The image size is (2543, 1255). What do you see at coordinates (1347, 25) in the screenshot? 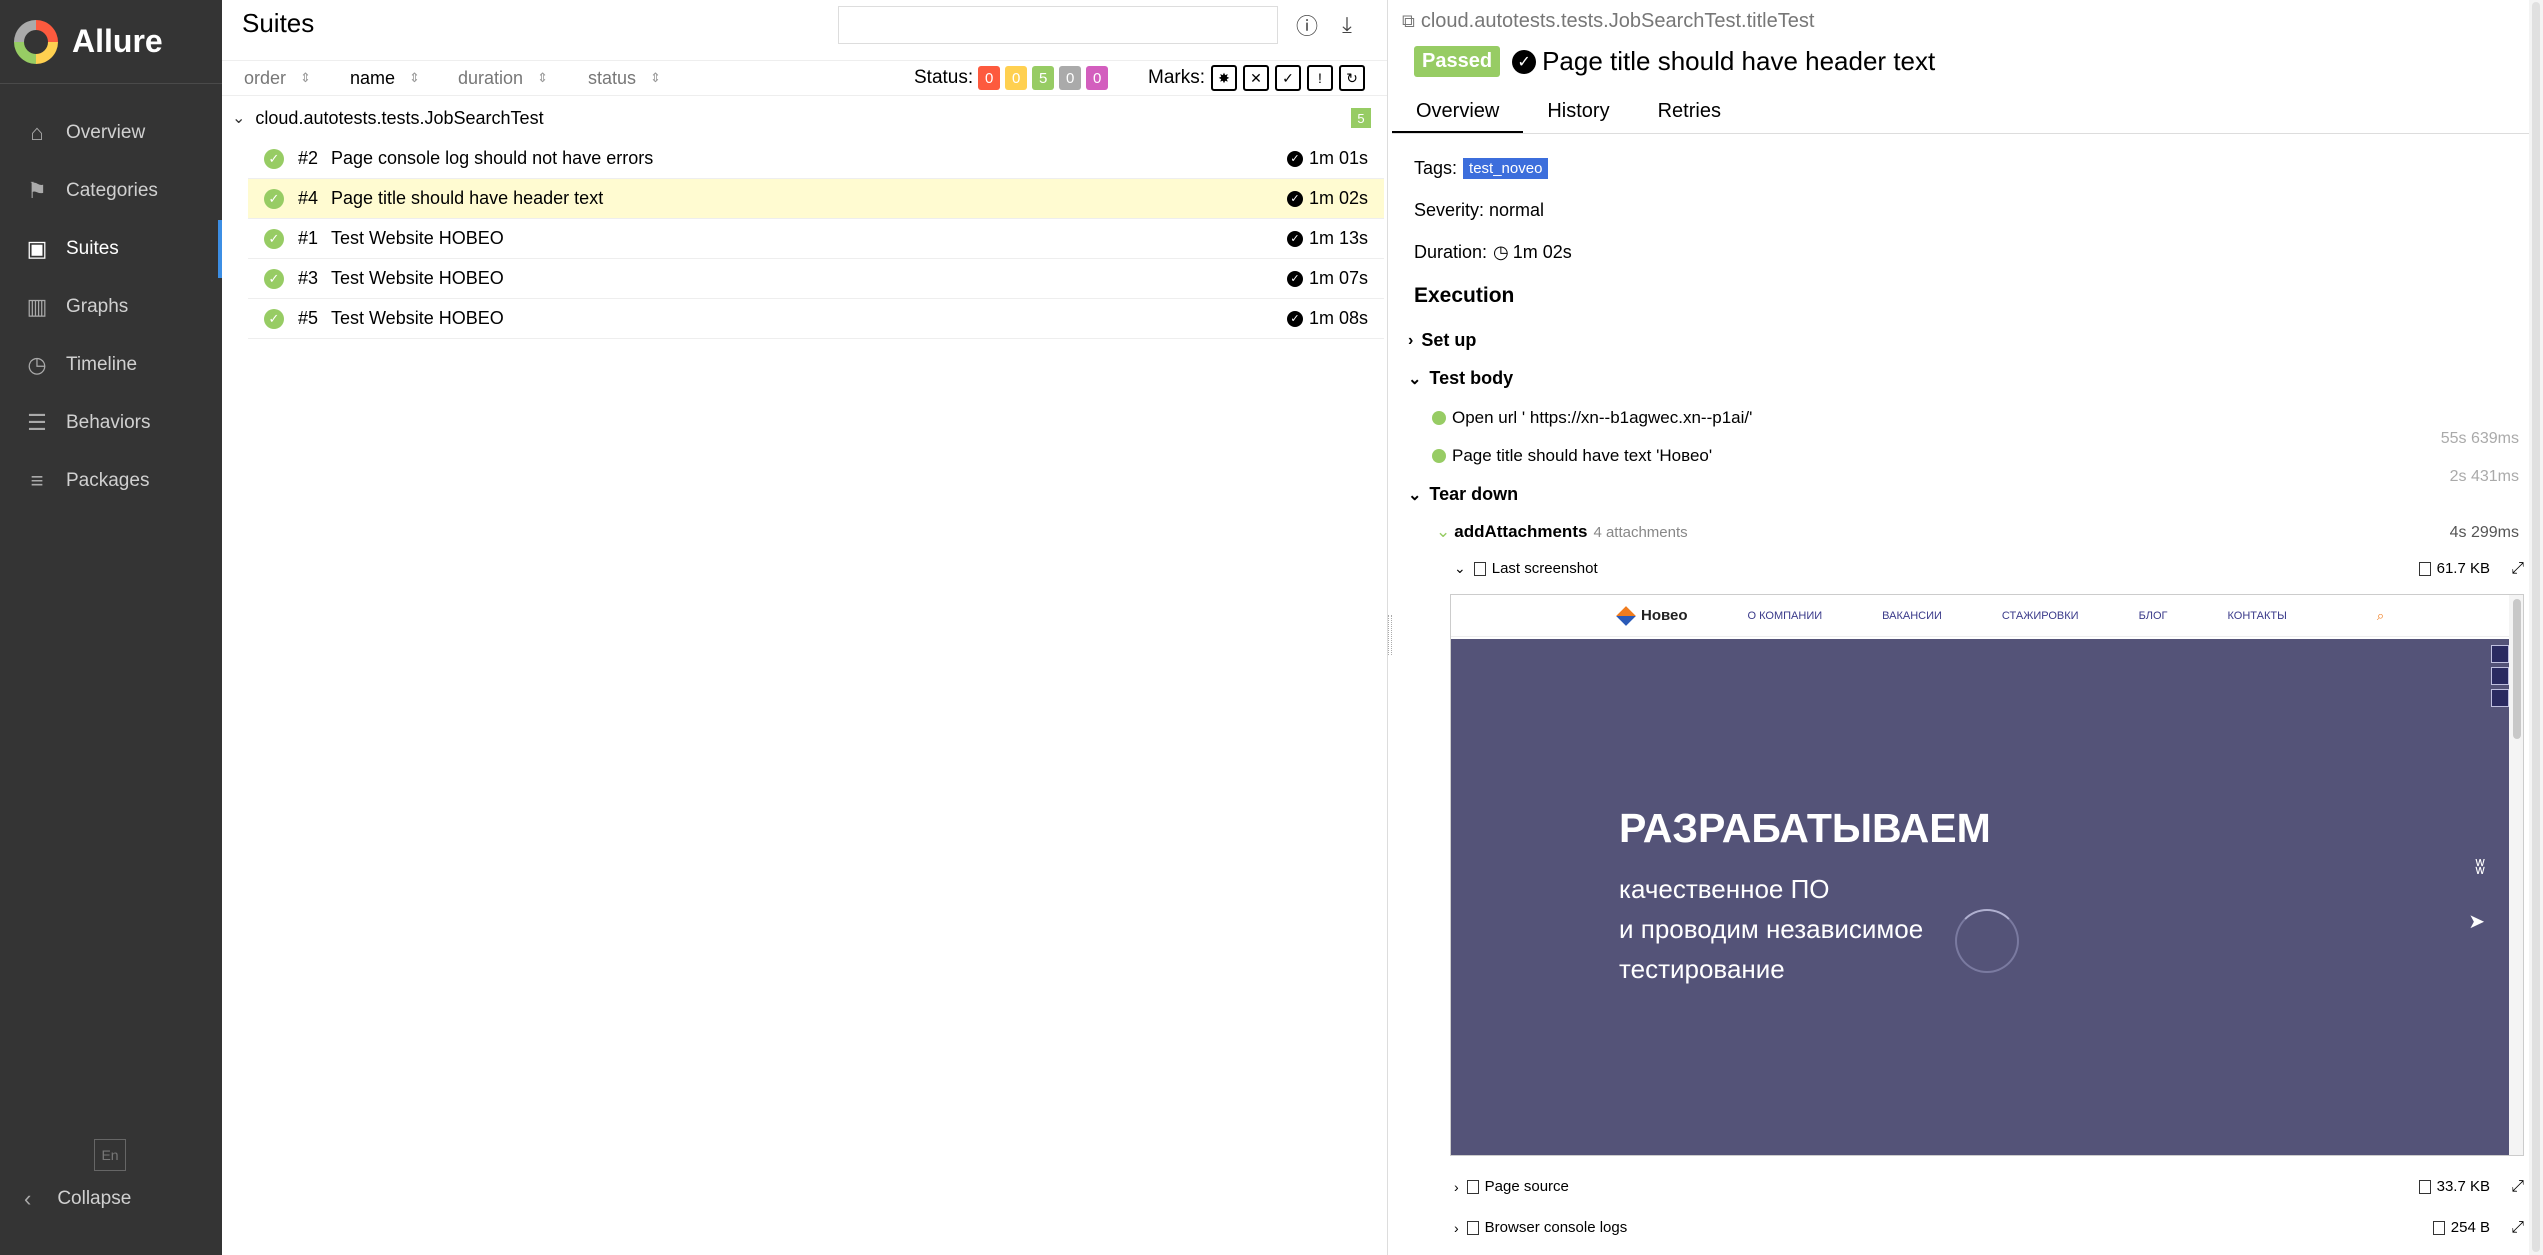
I see `download-icon: ⤓` at bounding box center [1347, 25].